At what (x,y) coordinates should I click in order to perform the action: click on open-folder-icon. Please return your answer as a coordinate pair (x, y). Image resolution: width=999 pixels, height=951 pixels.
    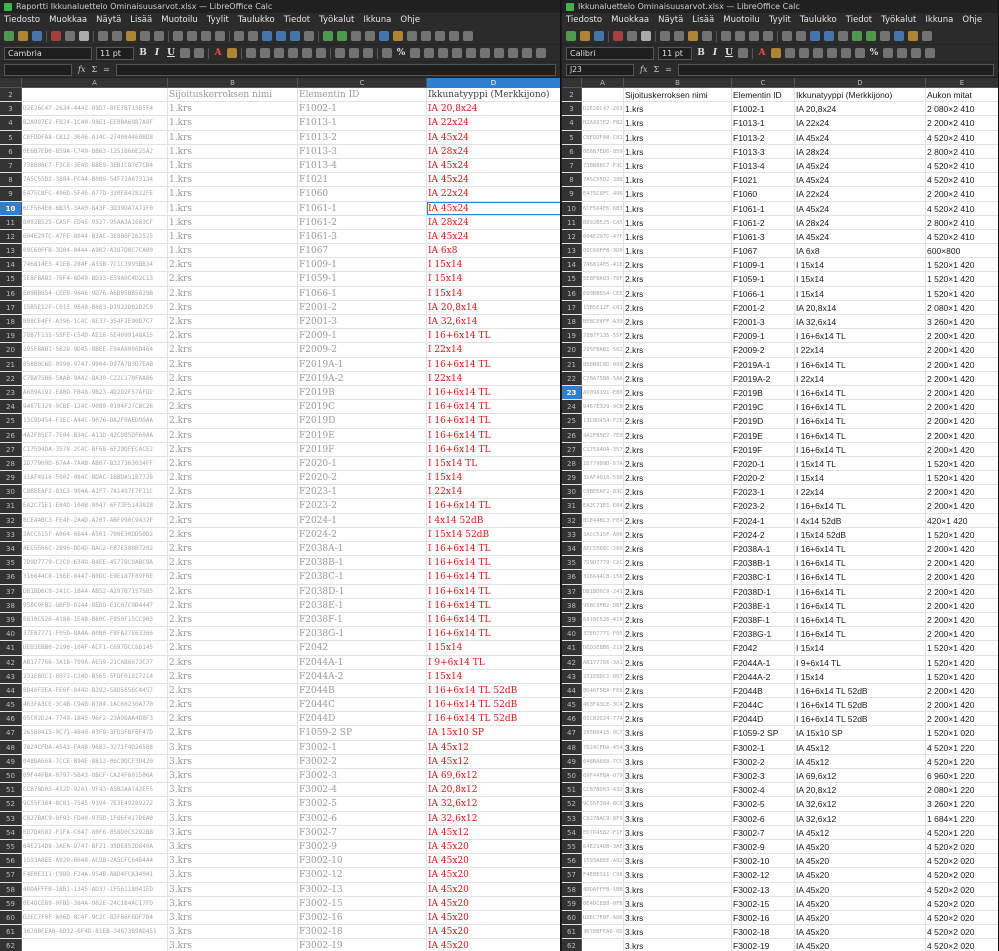
    Looking at the image, I should click on (23, 36).